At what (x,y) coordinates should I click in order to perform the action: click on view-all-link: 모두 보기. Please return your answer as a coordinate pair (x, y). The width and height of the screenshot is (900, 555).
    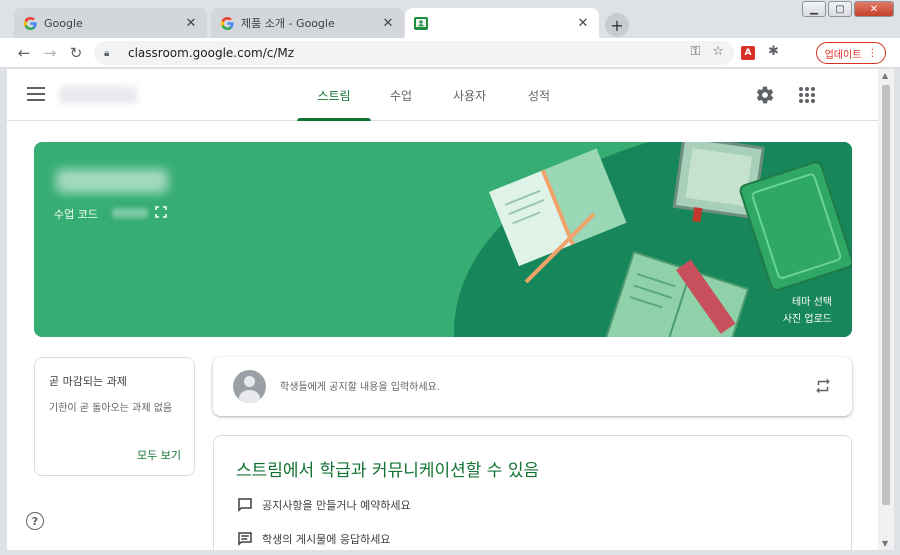
    Looking at the image, I should click on (159, 455).